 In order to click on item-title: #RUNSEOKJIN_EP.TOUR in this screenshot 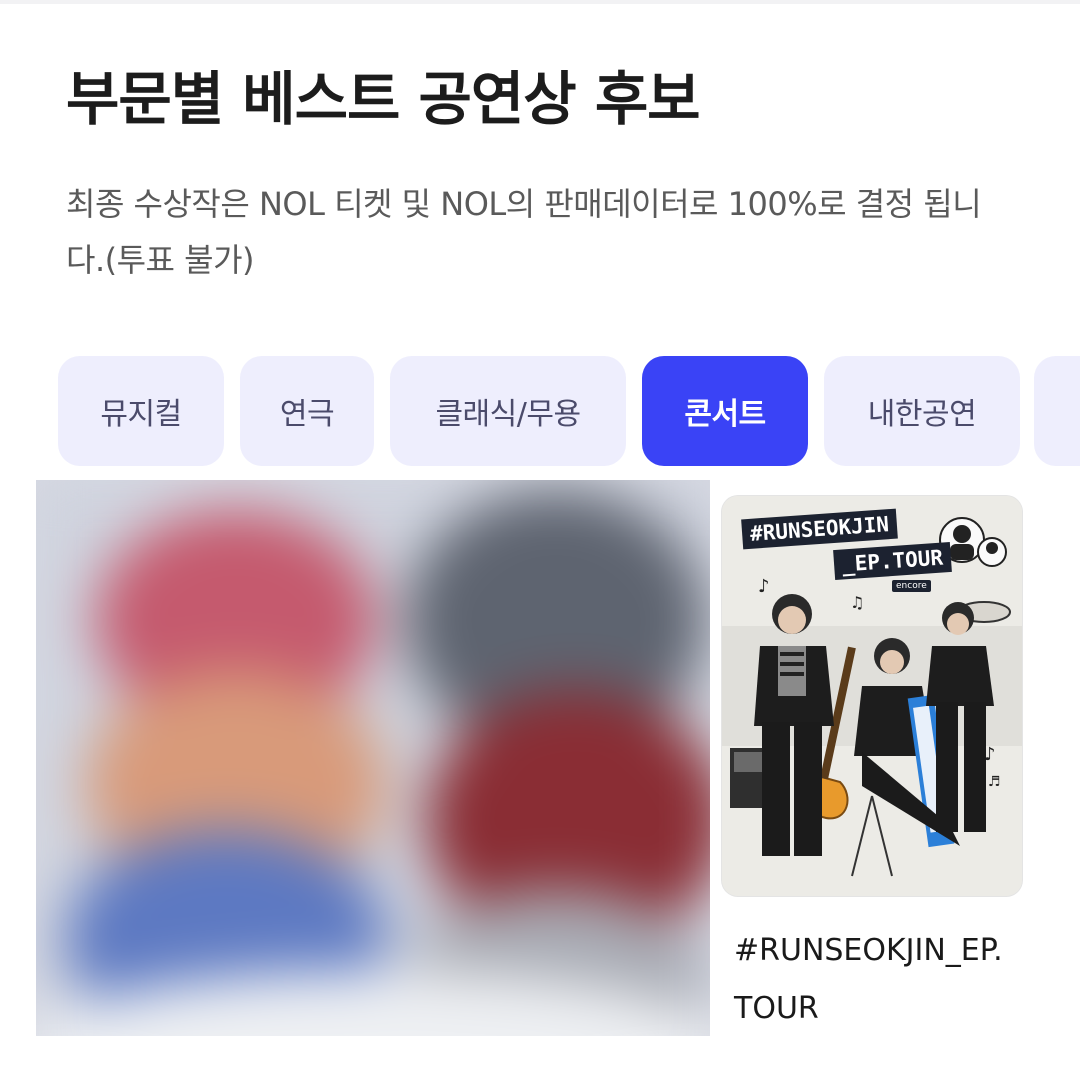, I will do `click(874, 980)`.